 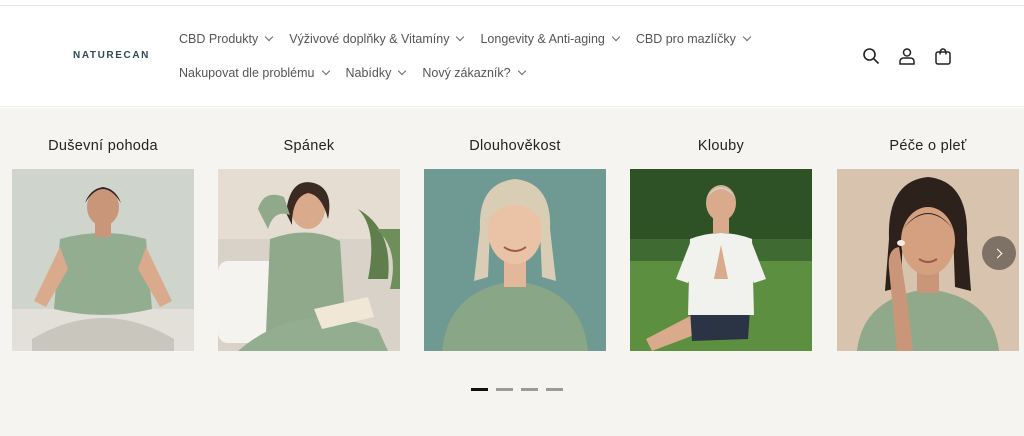 I want to click on chevron-right-icon, so click(x=997, y=253).